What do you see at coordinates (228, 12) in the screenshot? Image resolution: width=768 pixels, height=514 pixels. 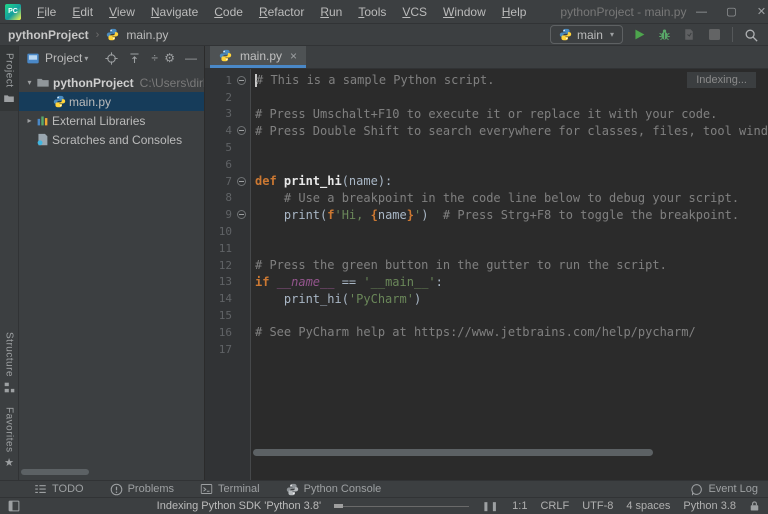 I see `menu-code: Code` at bounding box center [228, 12].